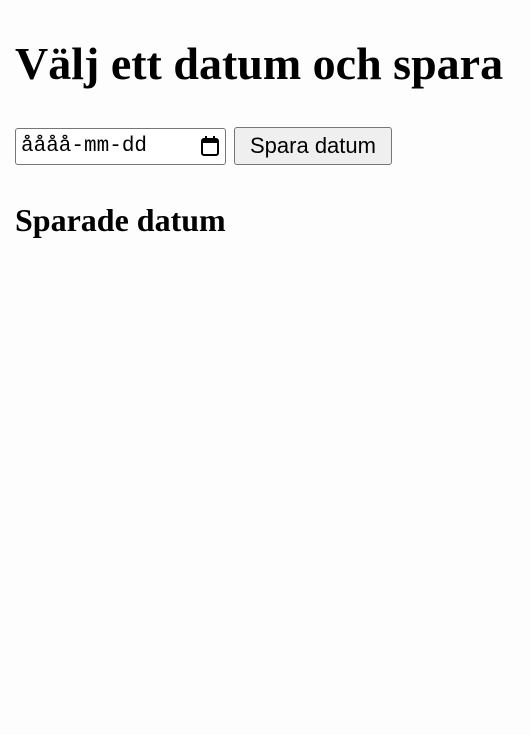 The height and width of the screenshot is (735, 530). Describe the element at coordinates (210, 146) in the screenshot. I see `calendar-icon` at that location.